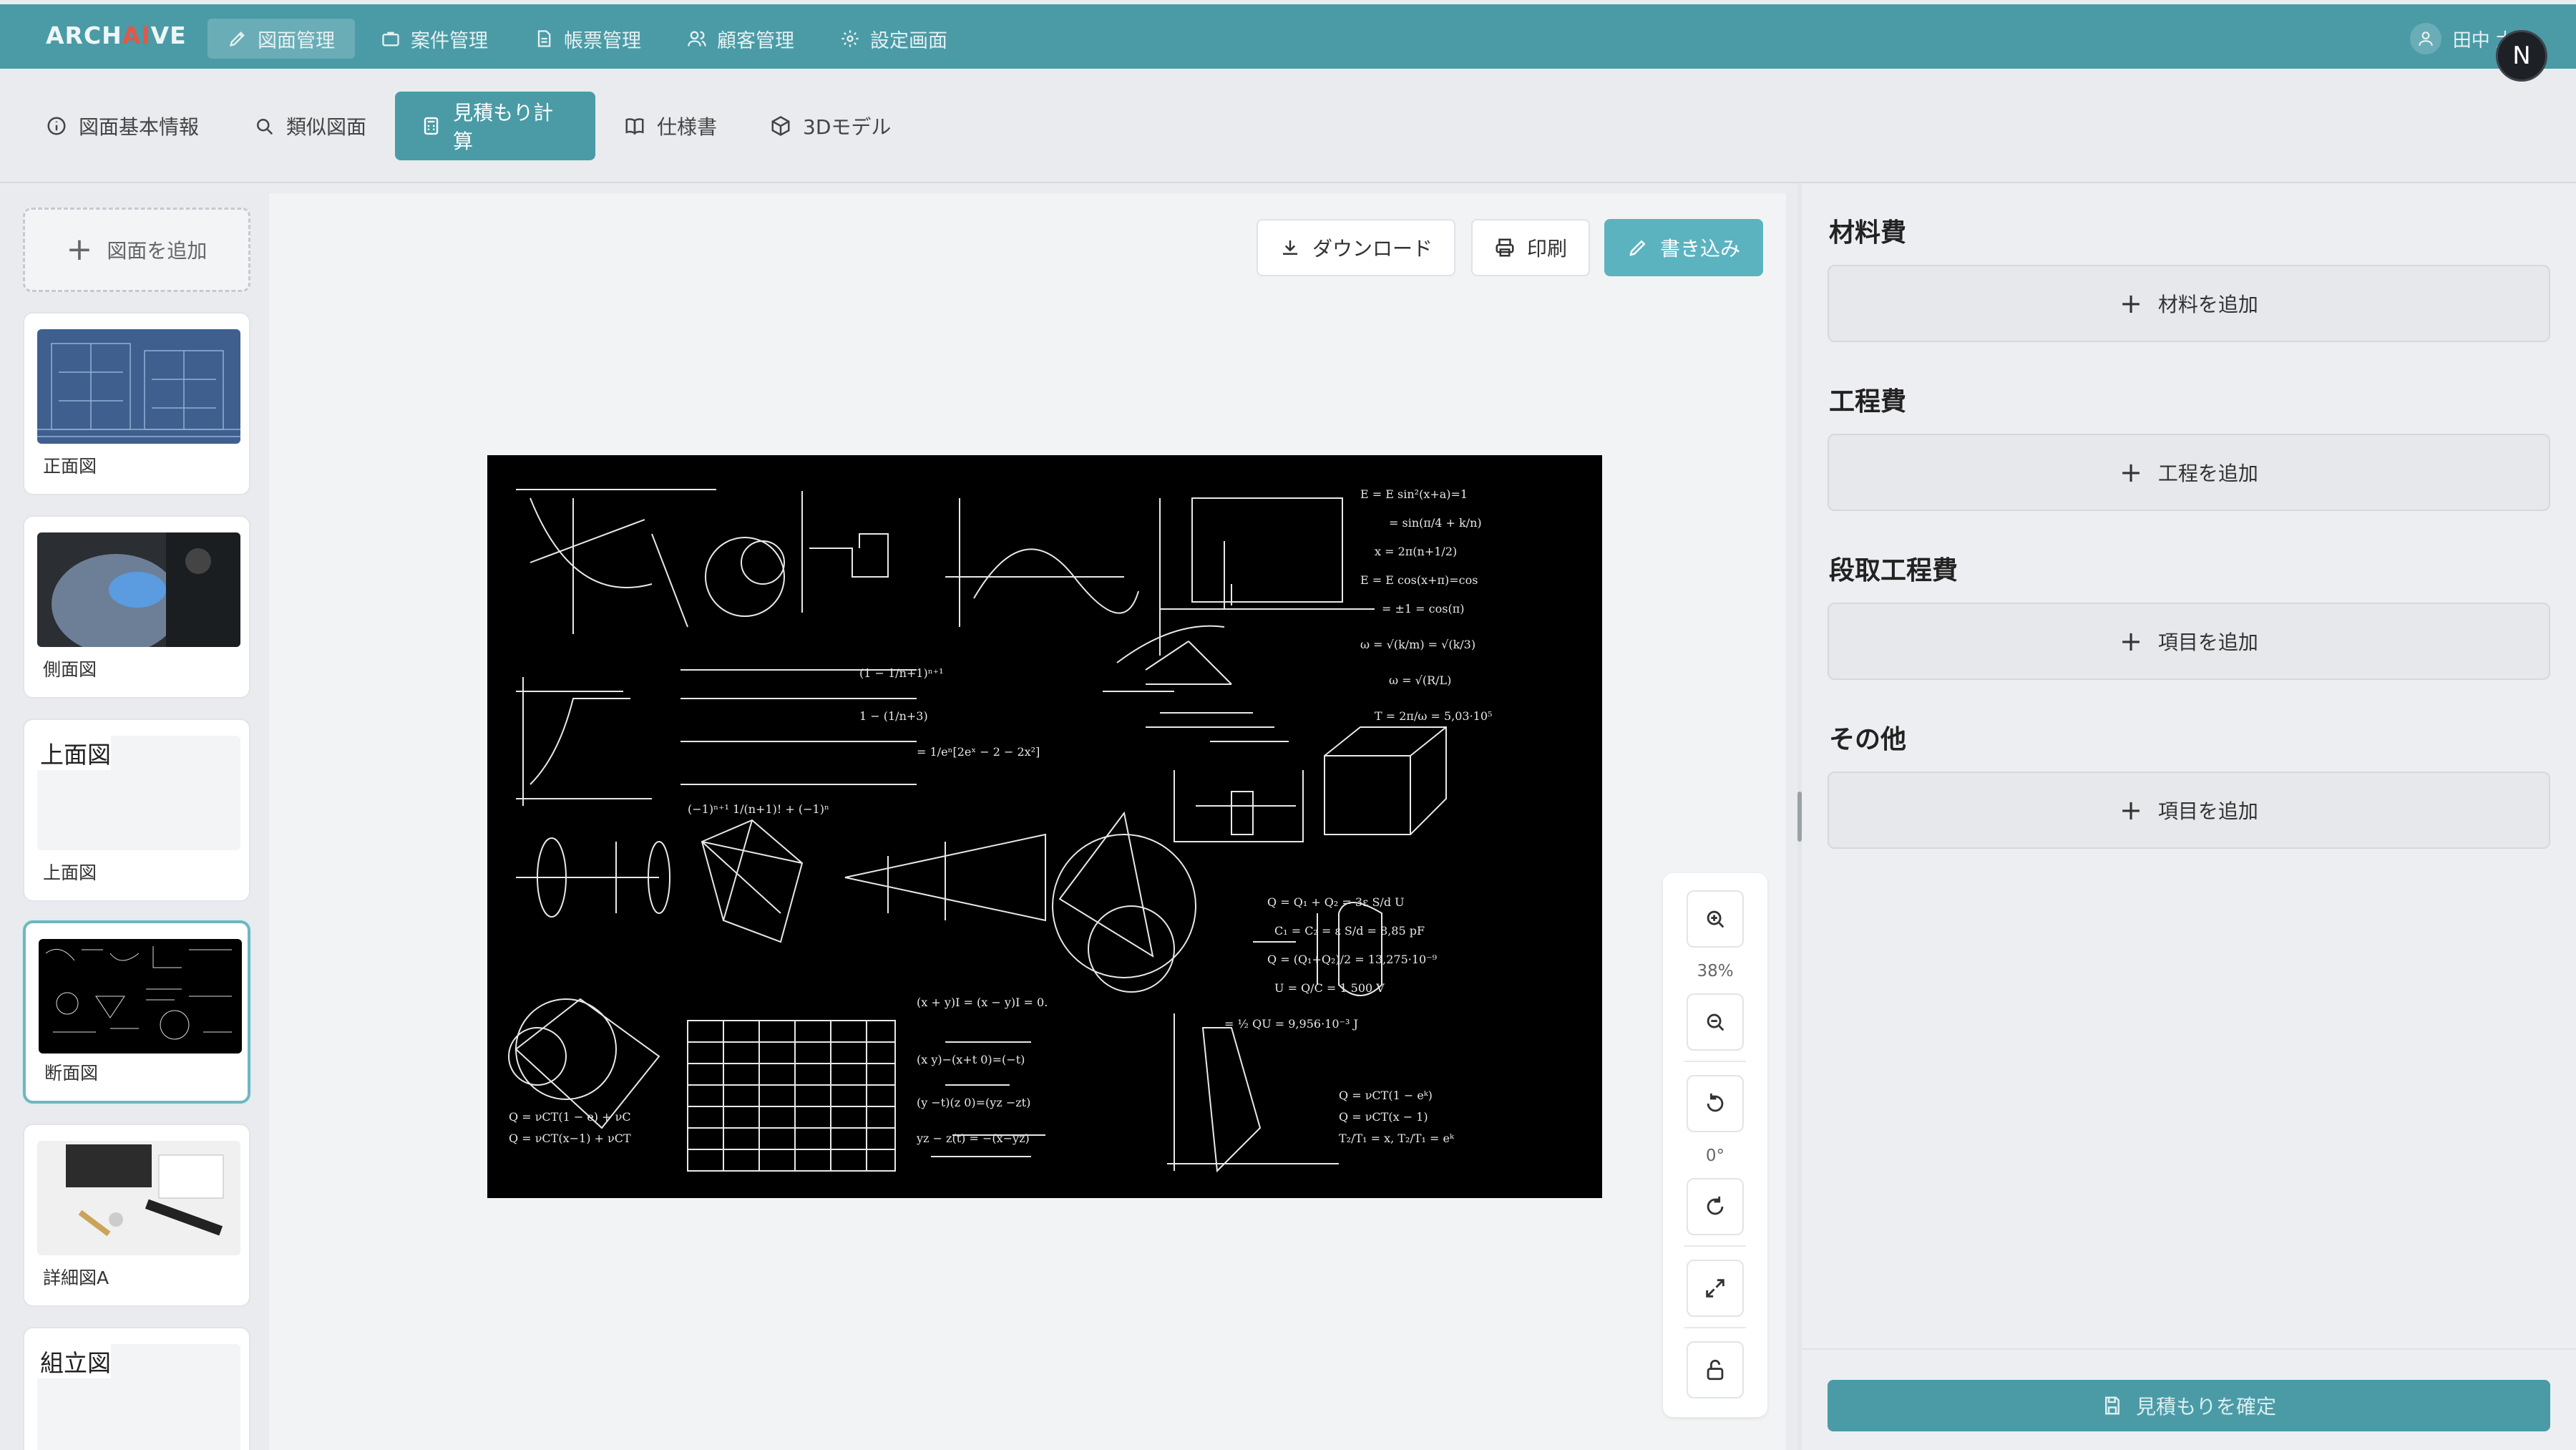 The image size is (2576, 1450). What do you see at coordinates (1383, 1117) in the screenshot?
I see `svg-text: Q = νCT(x − 1)` at bounding box center [1383, 1117].